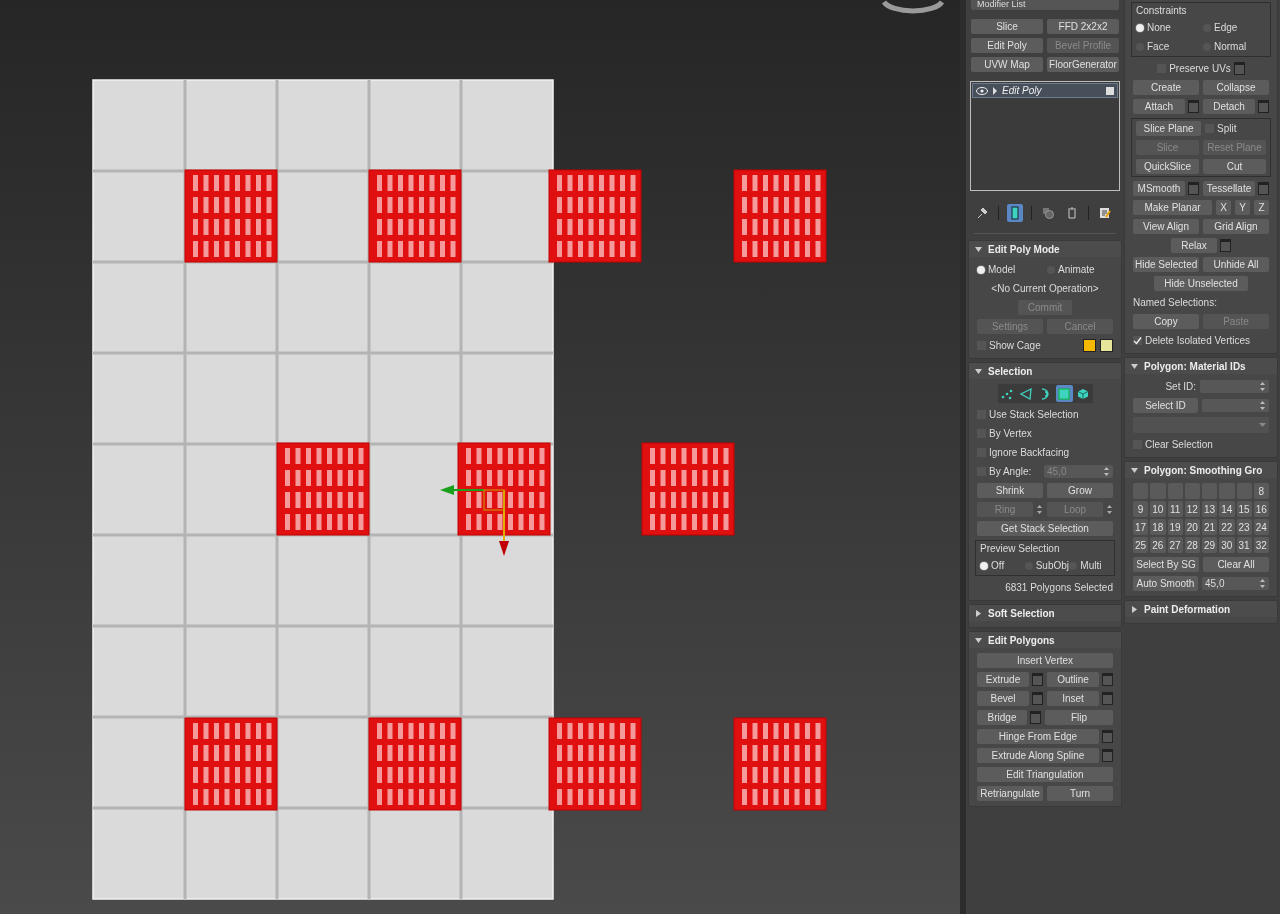  What do you see at coordinates (1045, 613) in the screenshot?
I see `rollout-header: Soft Selection` at bounding box center [1045, 613].